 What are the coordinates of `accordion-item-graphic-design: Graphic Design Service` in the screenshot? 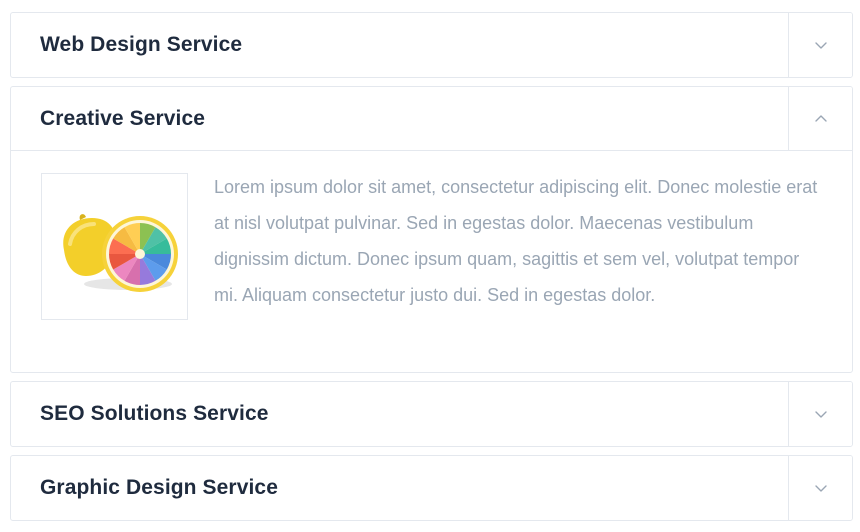 It's located at (431, 488).